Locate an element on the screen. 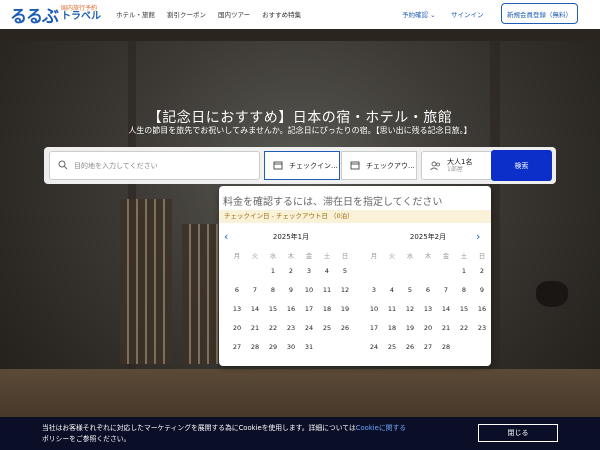 This screenshot has height=450, width=600. cookie-text-after: ポリシーをご参照ください。 is located at coordinates (86, 439).